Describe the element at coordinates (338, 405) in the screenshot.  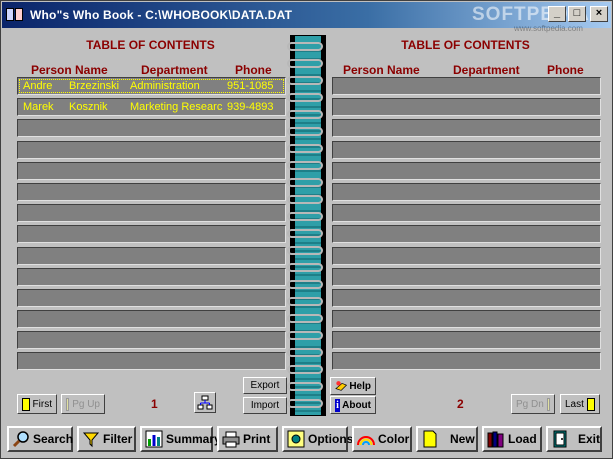
I see `info-icon: i` at that location.